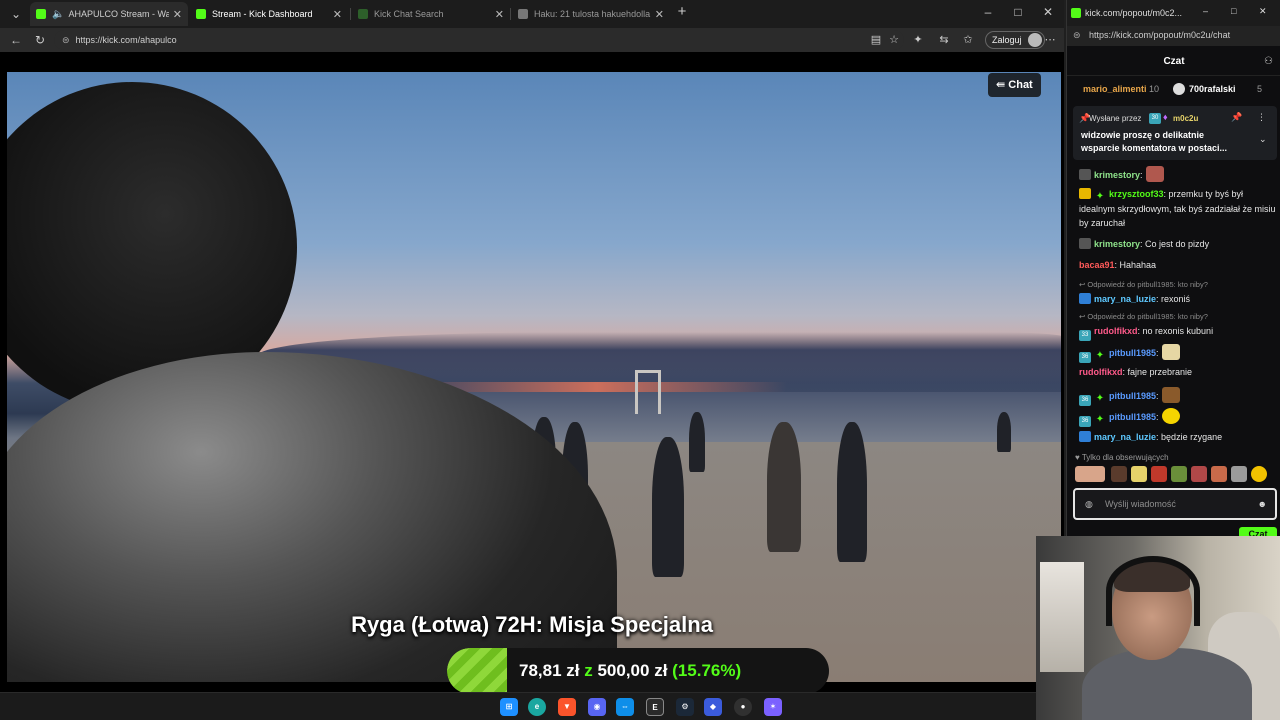 Image resolution: width=1280 pixels, height=720 pixels. I want to click on chat-text: : Co jest do pizdy, so click(1175, 244).